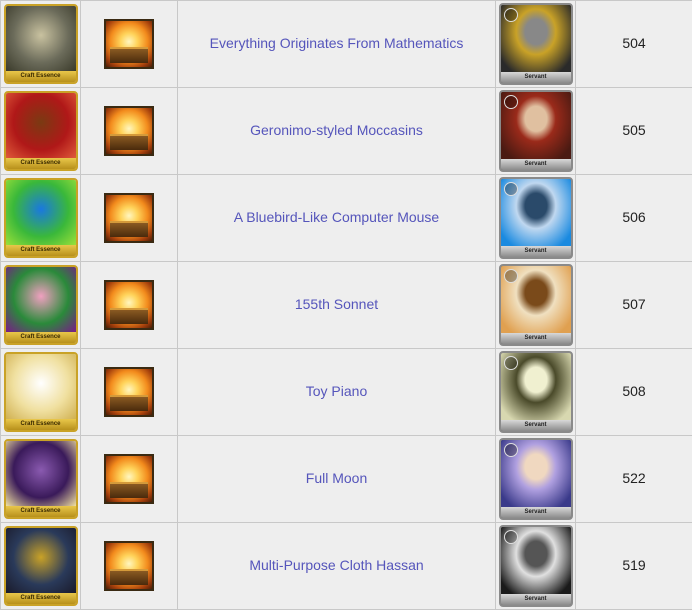  I want to click on number-cell: 506, so click(633, 218).